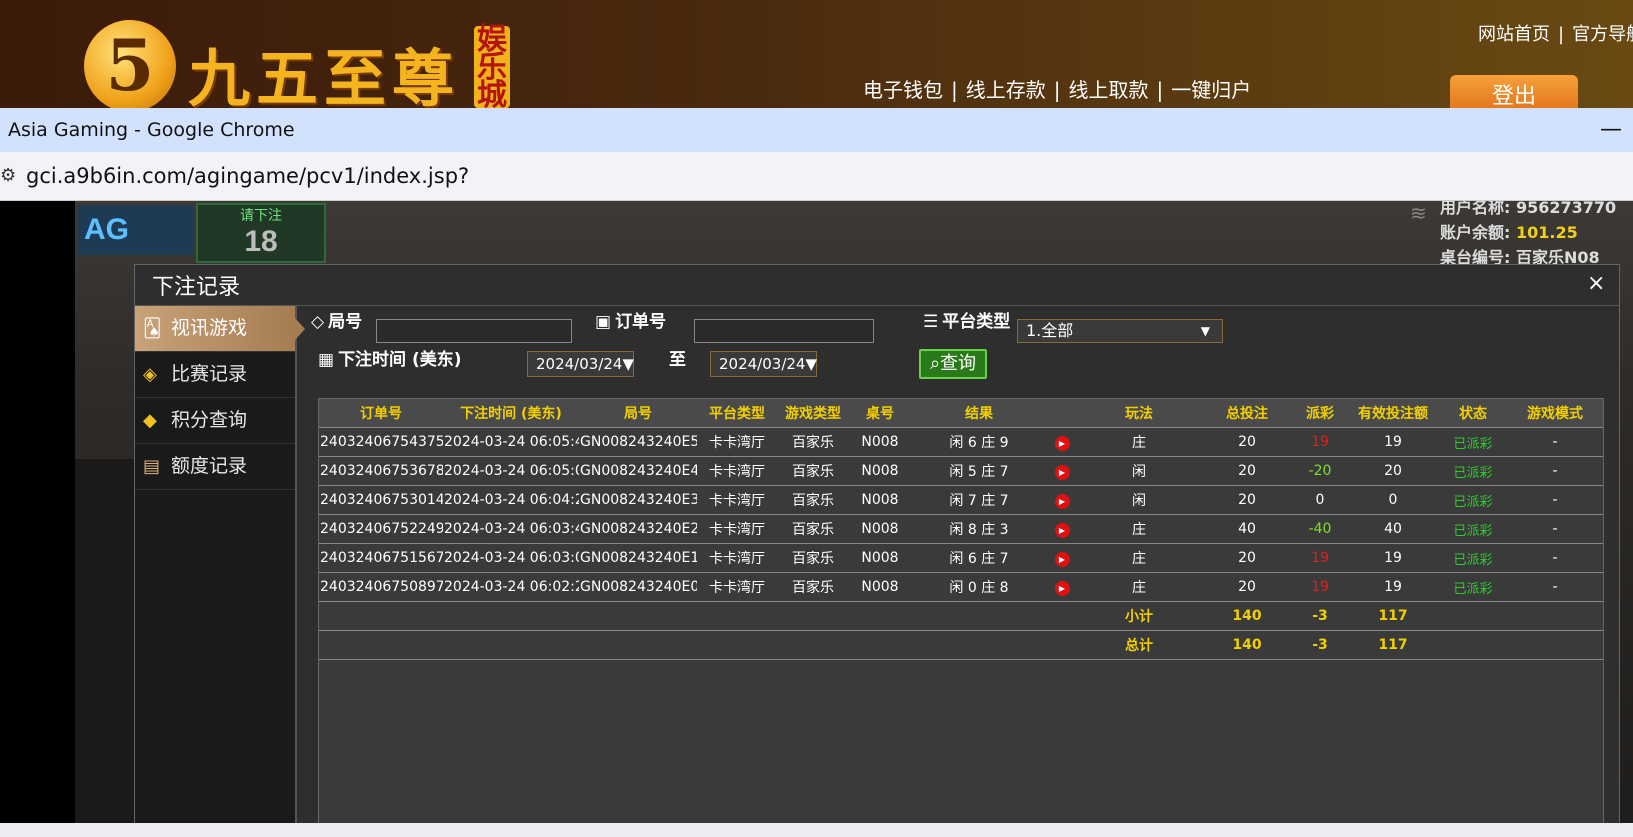 This screenshot has height=837, width=1633. What do you see at coordinates (1393, 558) in the screenshot?
I see `valid-bet-cell: 19` at bounding box center [1393, 558].